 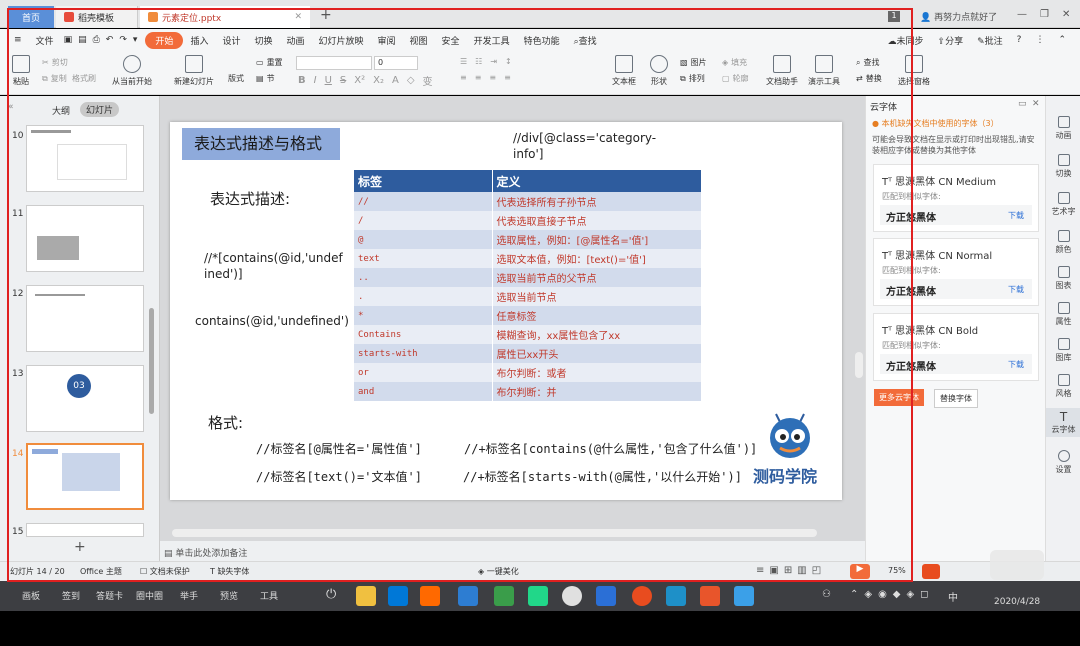 What do you see at coordinates (692, 78) in the screenshot?
I see `arrange-button: ⧉ 排列` at bounding box center [692, 78].